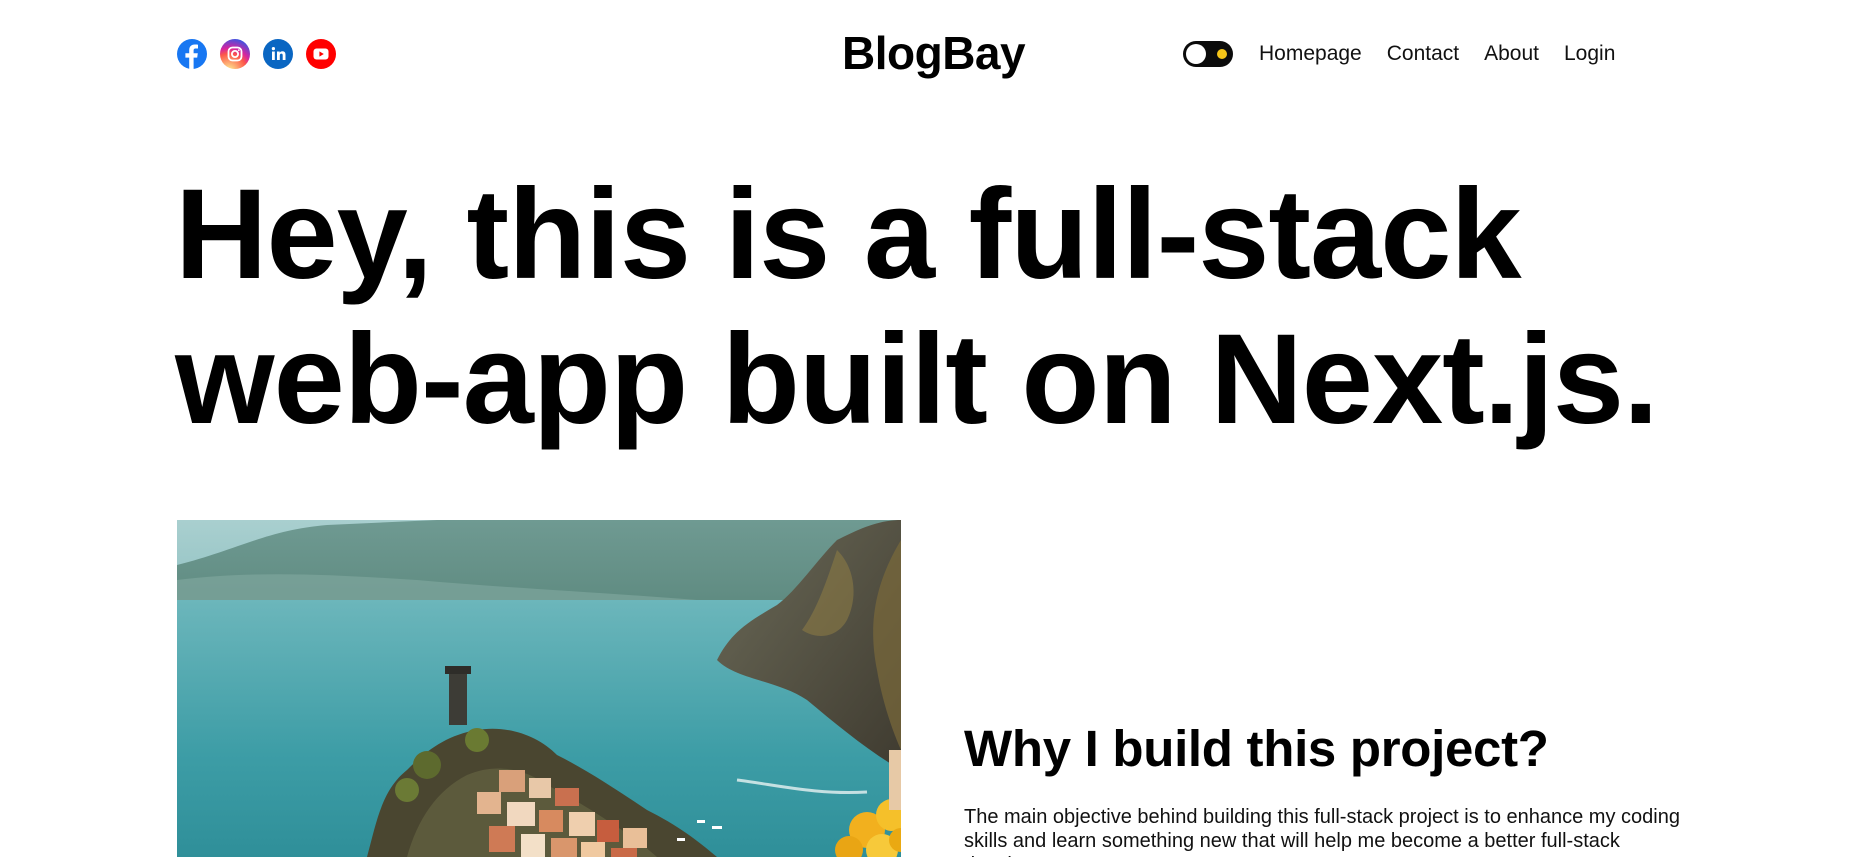 Image resolution: width=1865 pixels, height=857 pixels. What do you see at coordinates (1256, 749) in the screenshot?
I see `featured-heading: Why I build this project?` at bounding box center [1256, 749].